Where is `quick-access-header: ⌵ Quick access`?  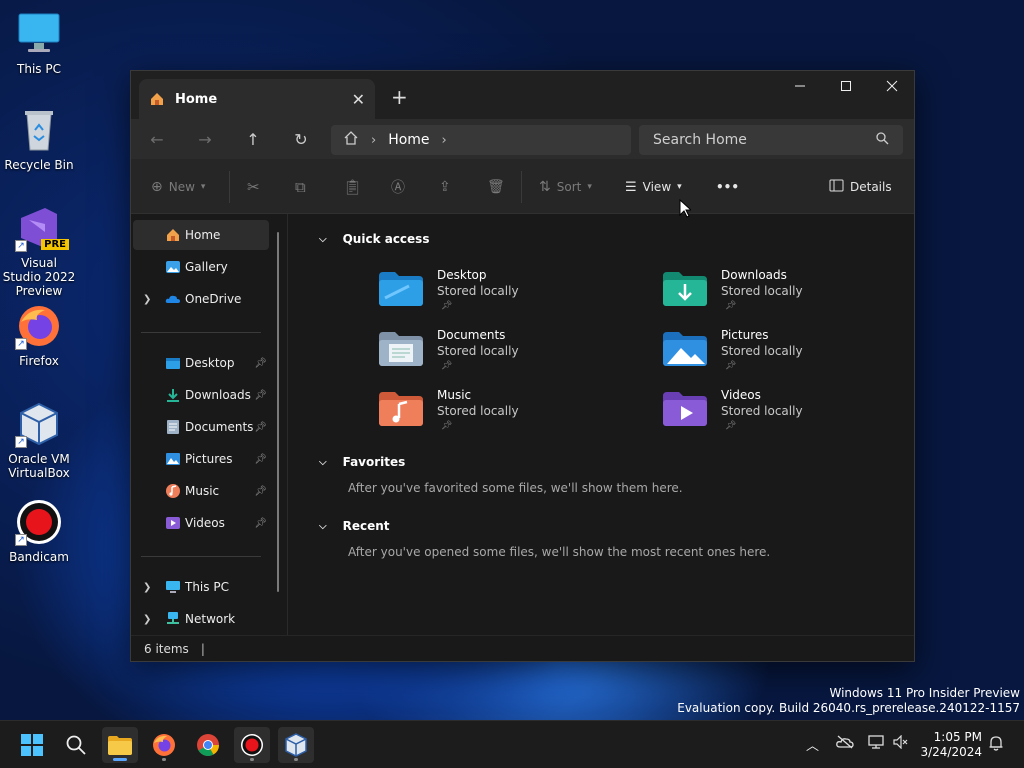 quick-access-header: ⌵ Quick access is located at coordinates (374, 239).